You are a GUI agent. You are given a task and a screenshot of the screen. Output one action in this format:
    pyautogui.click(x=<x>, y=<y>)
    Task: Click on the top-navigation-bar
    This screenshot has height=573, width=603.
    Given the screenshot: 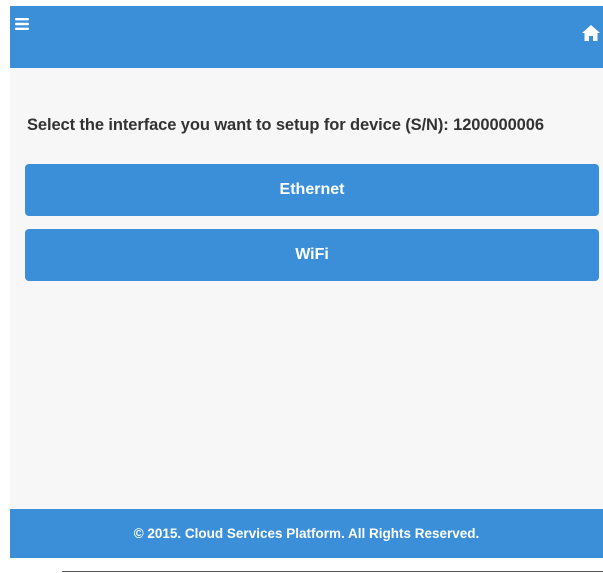 What is the action you would take?
    pyautogui.click(x=306, y=37)
    